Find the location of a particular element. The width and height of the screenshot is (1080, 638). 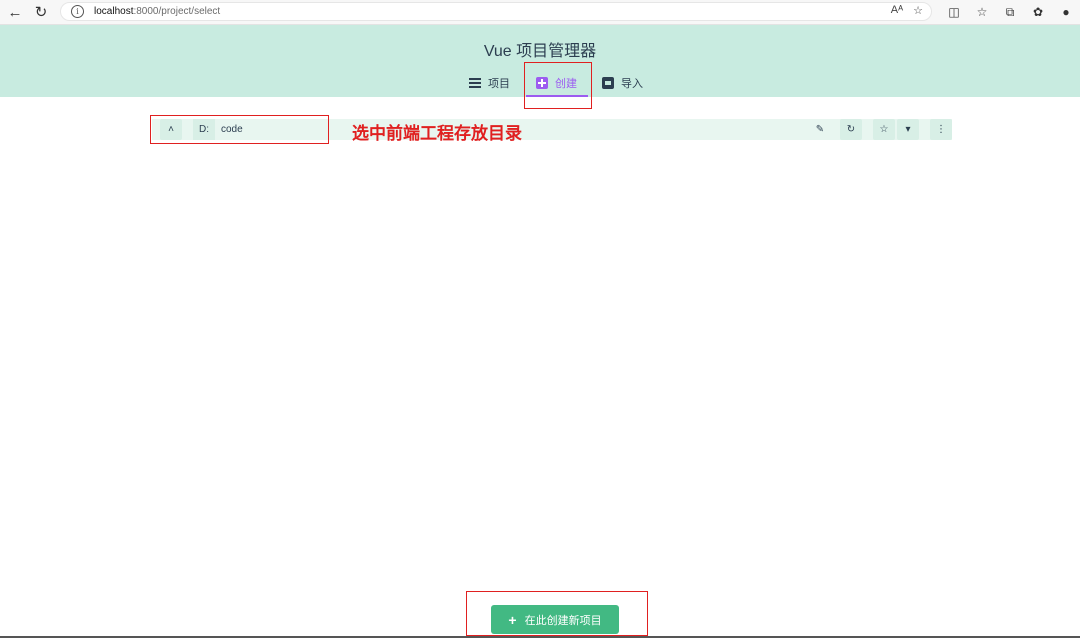

back-arrow-icon: ← is located at coordinates (15, 12).